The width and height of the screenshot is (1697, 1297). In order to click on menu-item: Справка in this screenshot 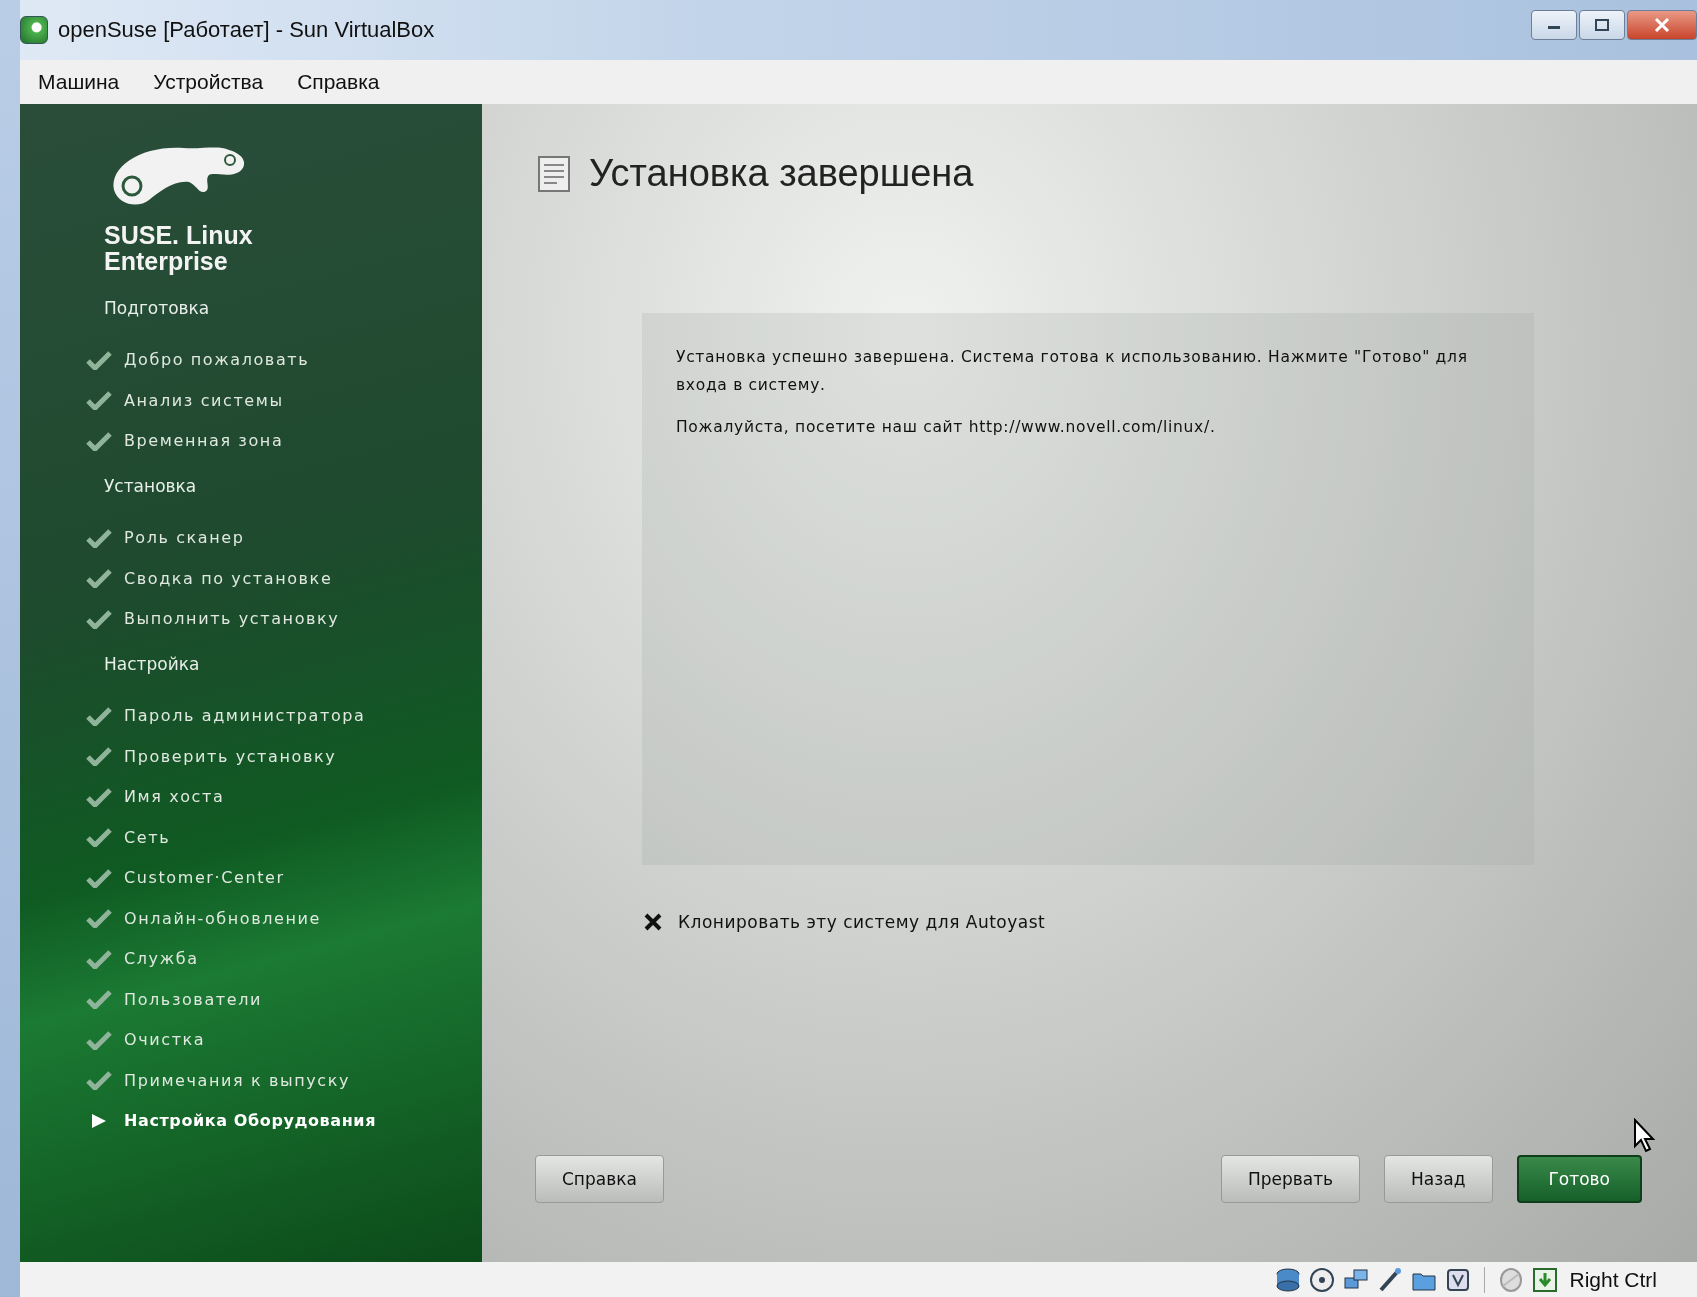, I will do `click(338, 82)`.